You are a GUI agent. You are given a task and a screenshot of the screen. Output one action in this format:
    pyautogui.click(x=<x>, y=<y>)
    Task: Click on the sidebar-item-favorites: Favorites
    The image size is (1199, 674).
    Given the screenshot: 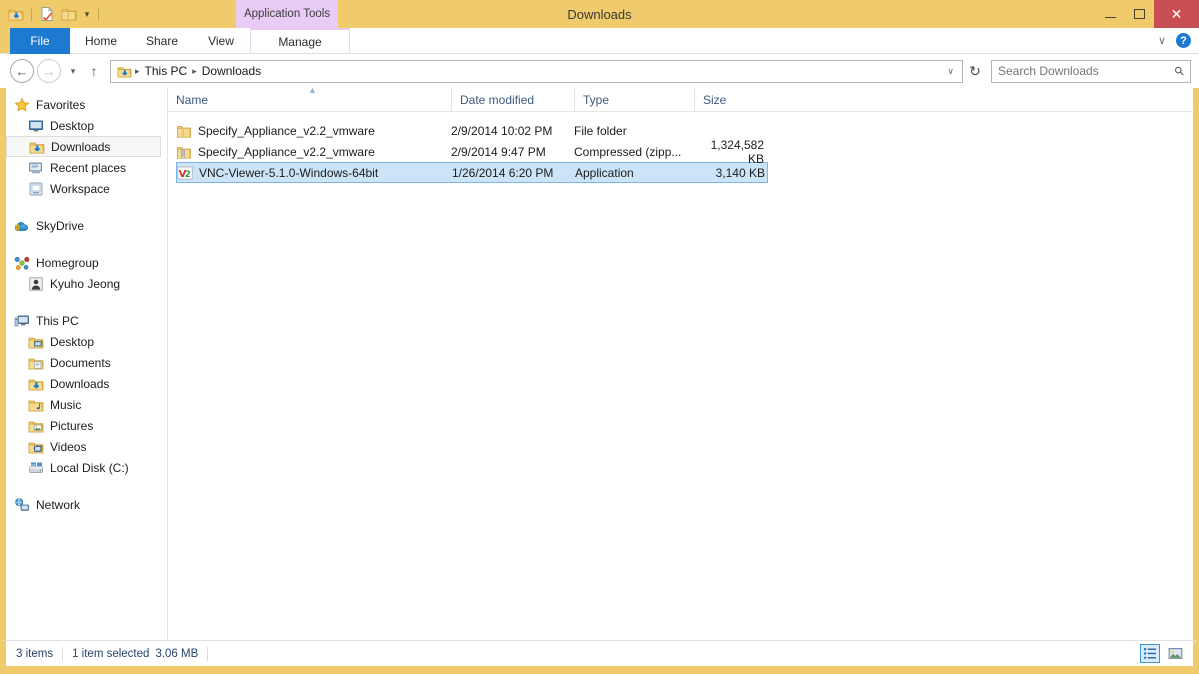 What is the action you would take?
    pyautogui.click(x=86, y=104)
    